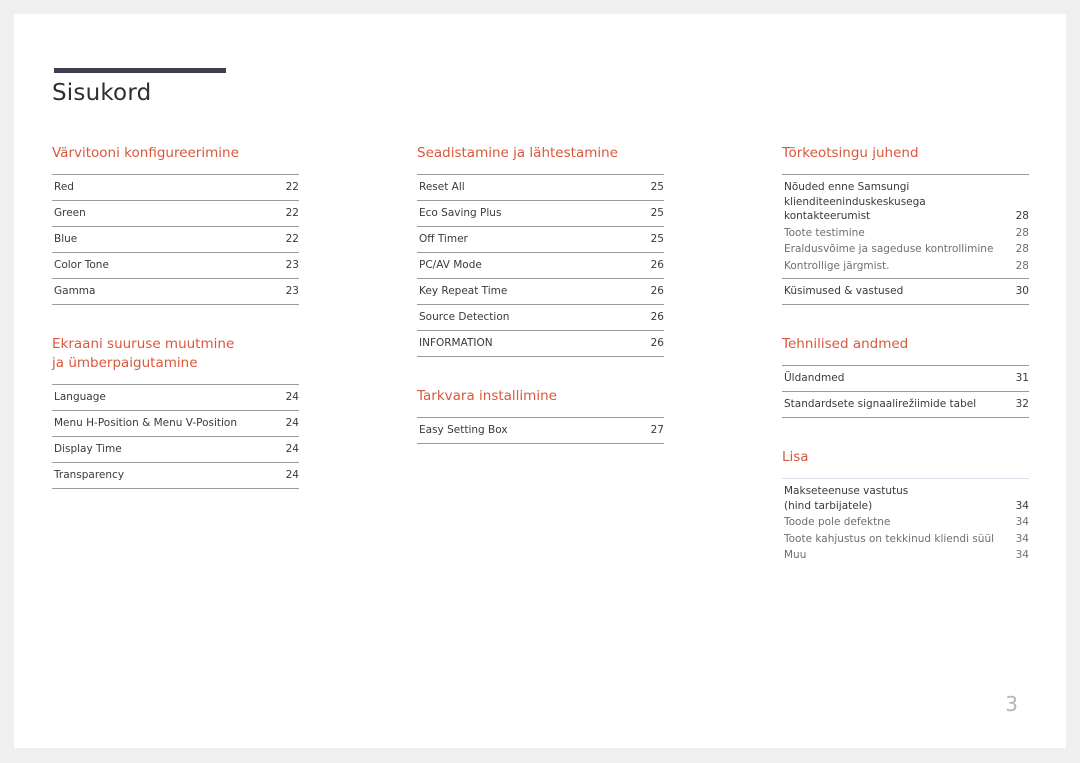 The height and width of the screenshot is (763, 1080). Describe the element at coordinates (81, 265) in the screenshot. I see `toc-entry-label: Color Tone` at that location.